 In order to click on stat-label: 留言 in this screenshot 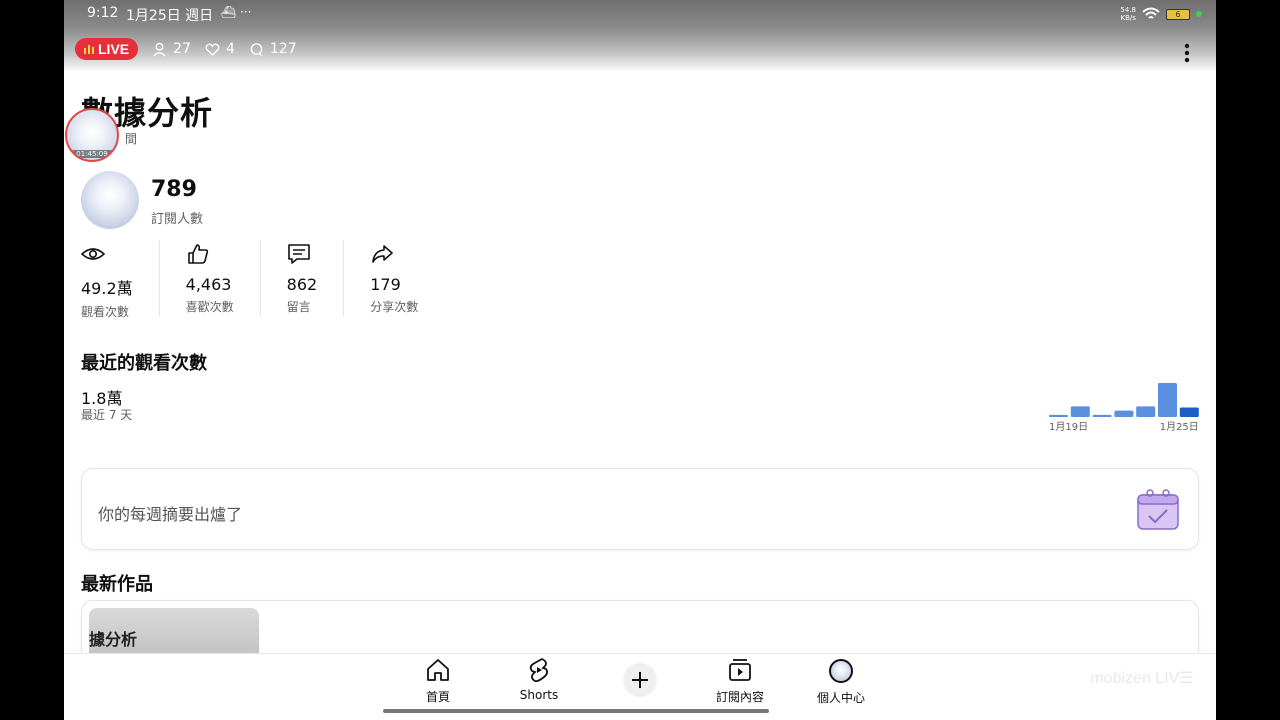, I will do `click(298, 307)`.